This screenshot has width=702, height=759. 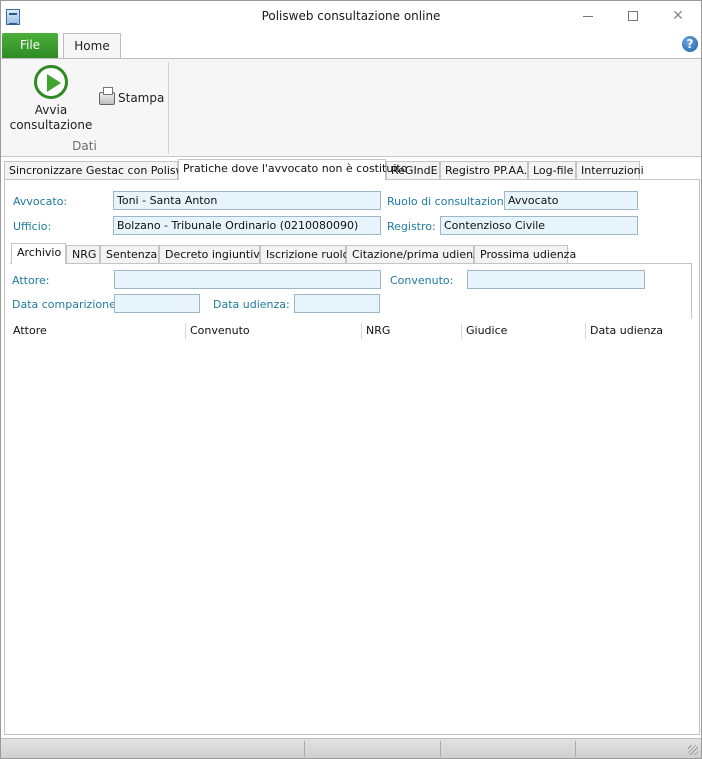 I want to click on subtab-archivio: Archivio, so click(x=38, y=253).